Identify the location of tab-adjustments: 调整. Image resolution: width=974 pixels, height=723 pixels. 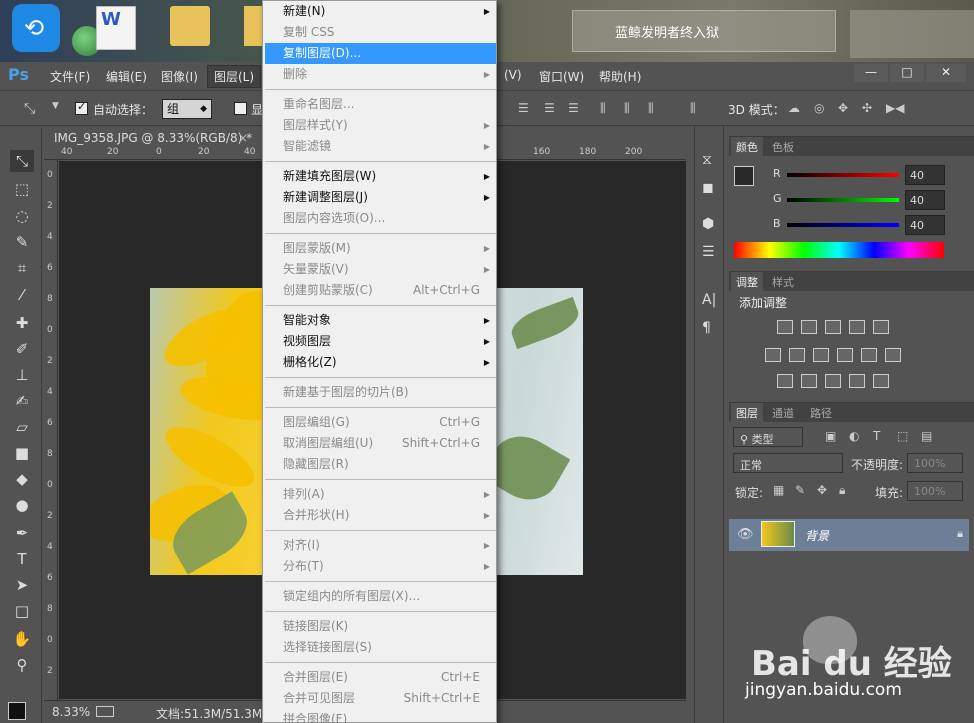
(747, 281).